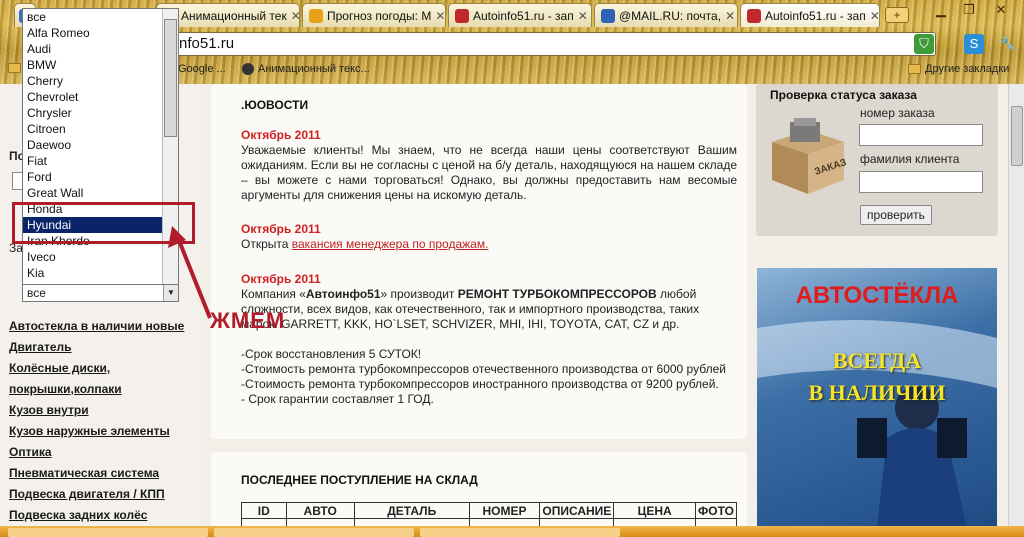 This screenshot has width=1024, height=537. Describe the element at coordinates (877, 392) in the screenshot. I see `banner-line-3: В НАЛИЧИИ` at that location.